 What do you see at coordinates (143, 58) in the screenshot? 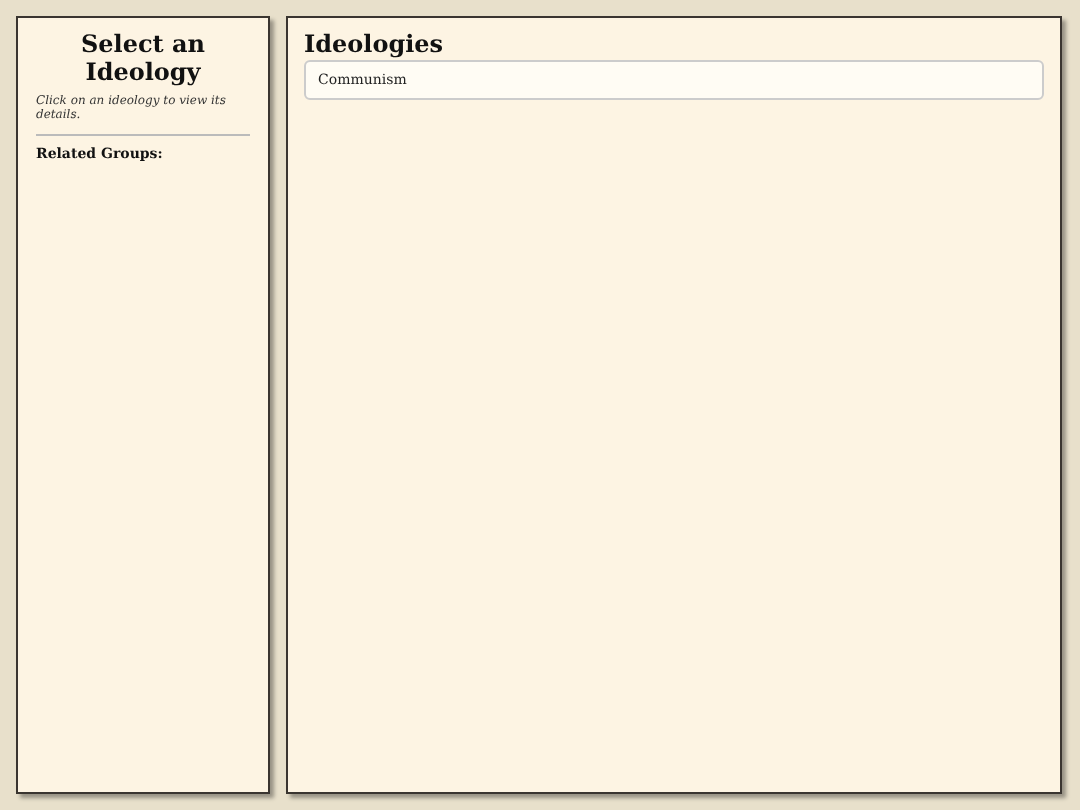
I see `sidebar-title: Select an Ideology` at bounding box center [143, 58].